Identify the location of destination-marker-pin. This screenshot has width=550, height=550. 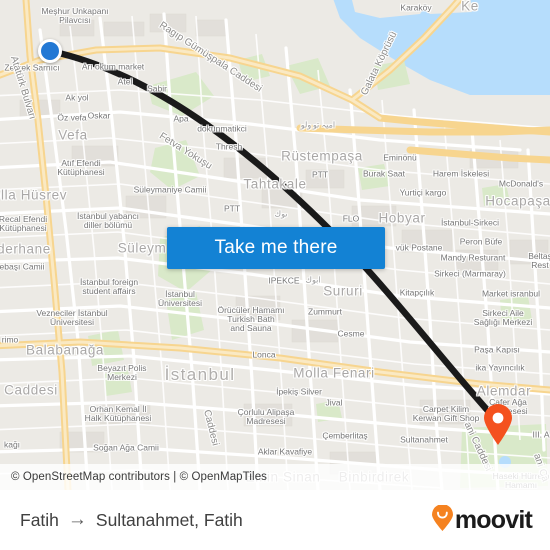
(498, 424).